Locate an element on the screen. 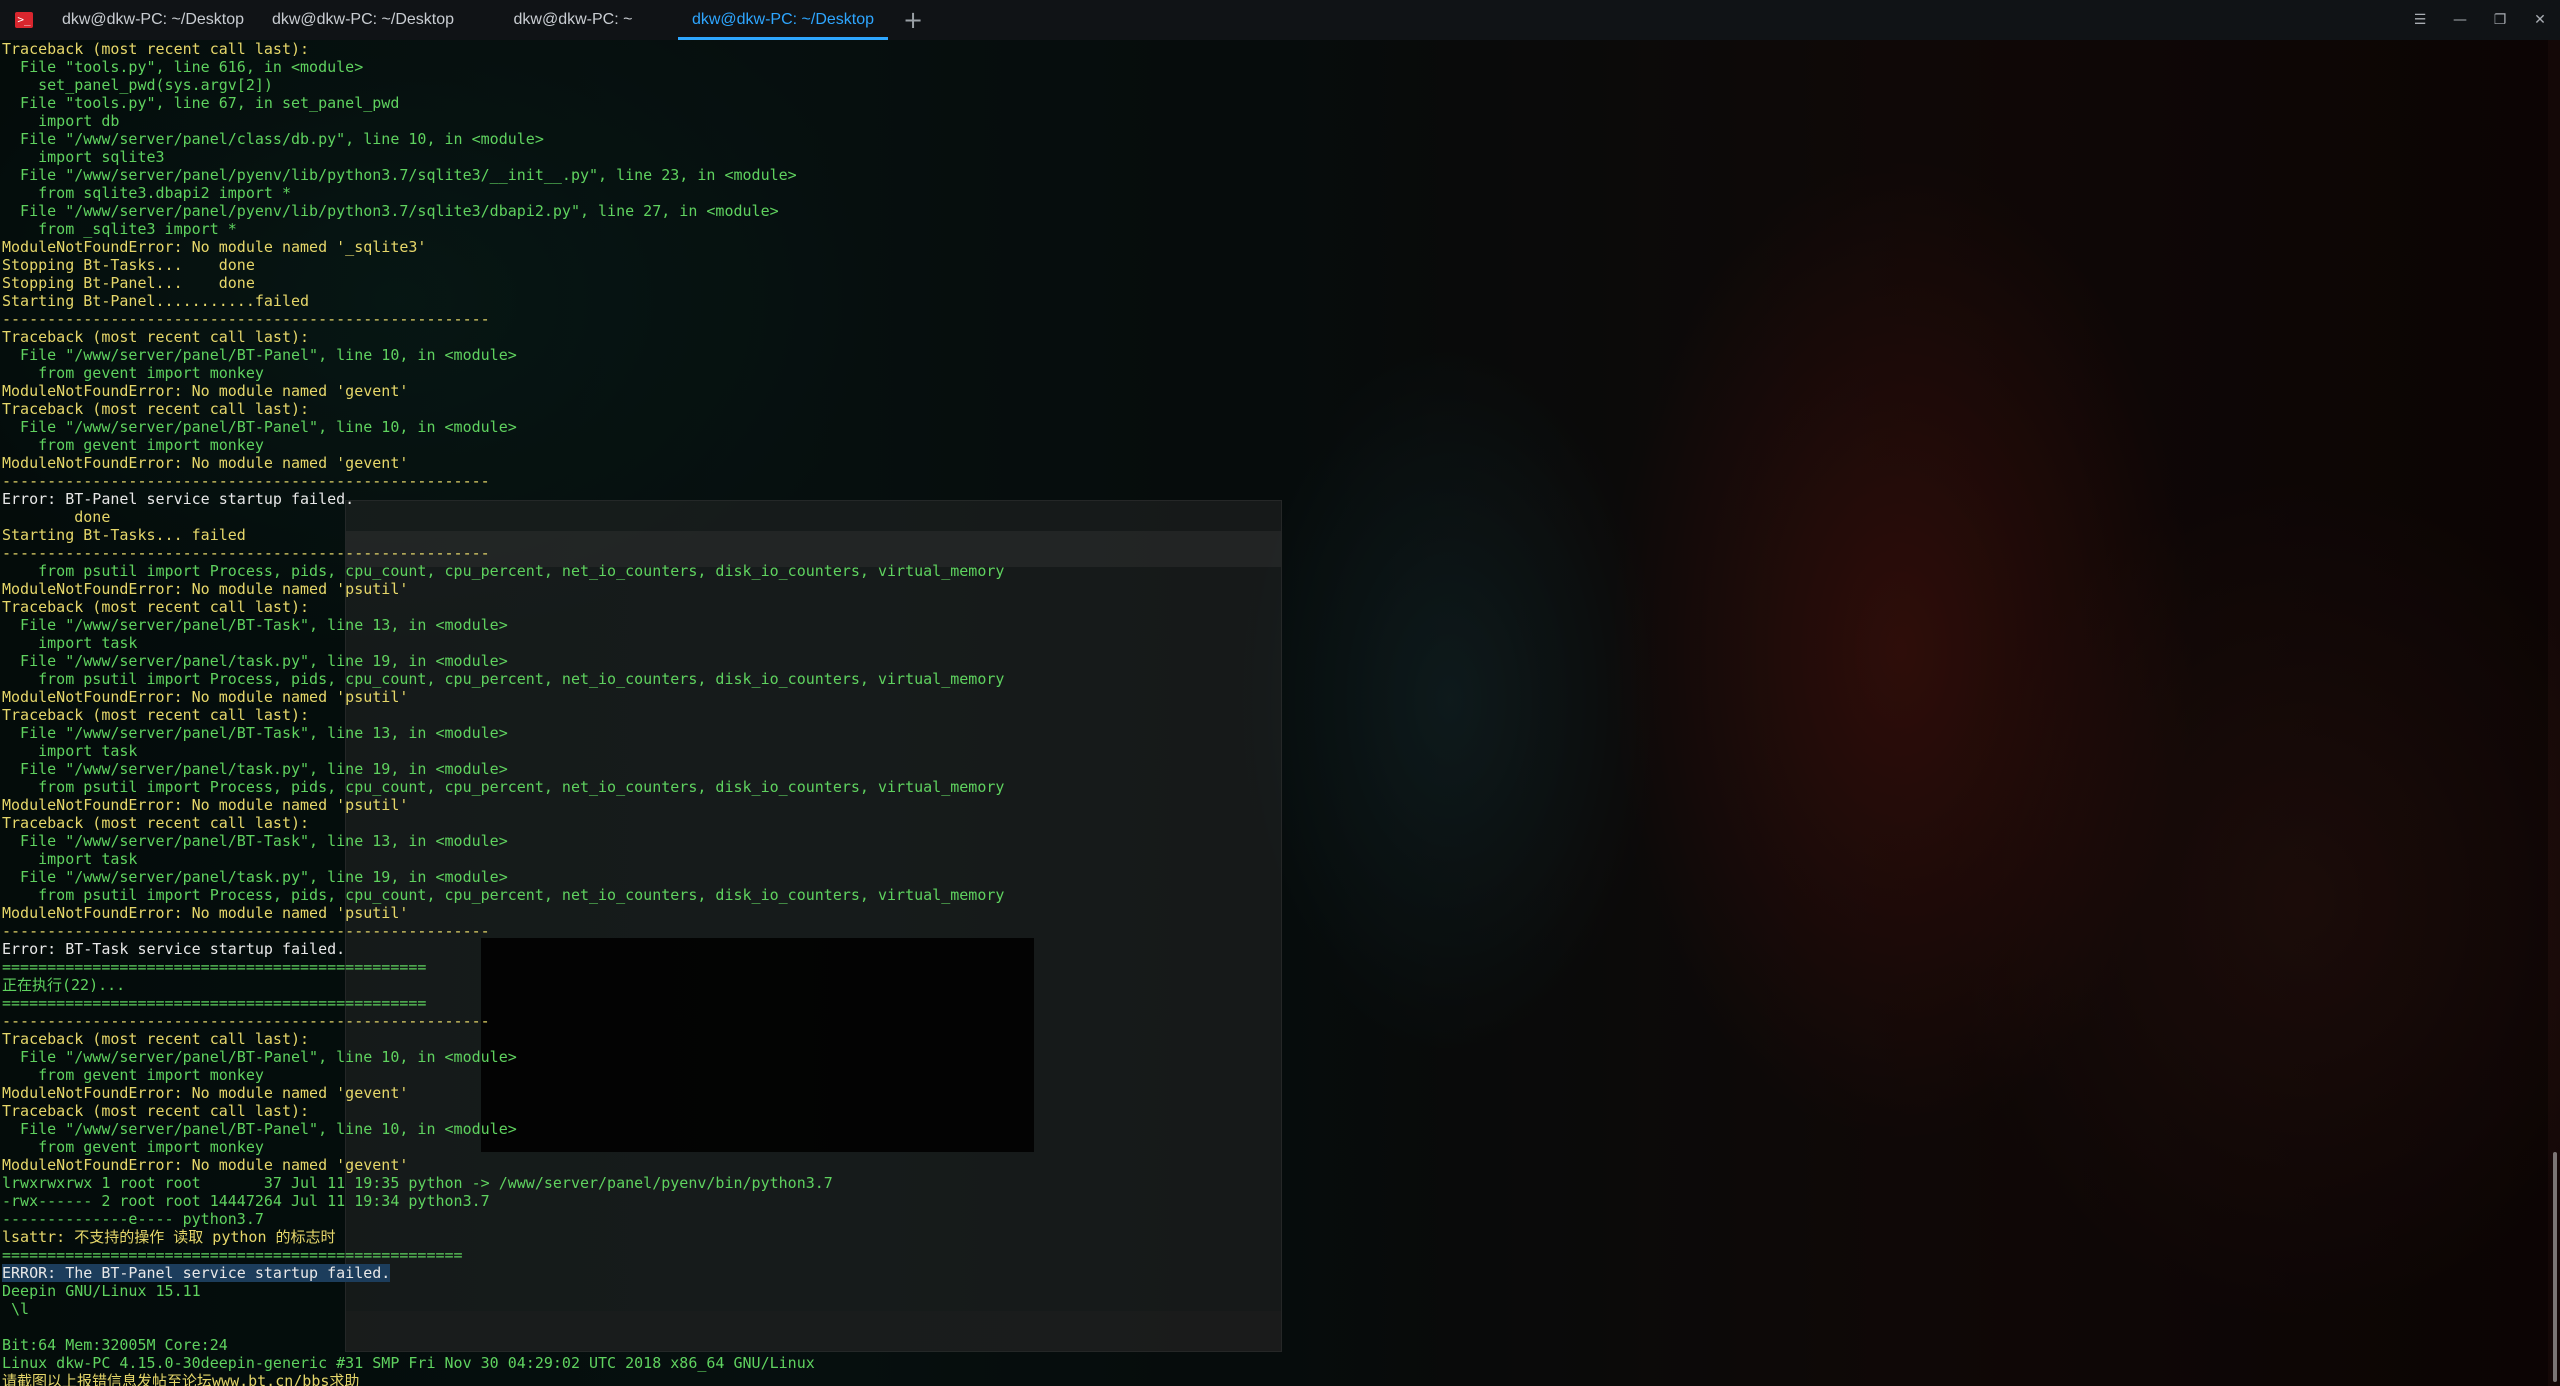 This screenshot has height=1386, width=2560. terminal-line: Error: BT-Panel service startup failed. is located at coordinates (178, 499).